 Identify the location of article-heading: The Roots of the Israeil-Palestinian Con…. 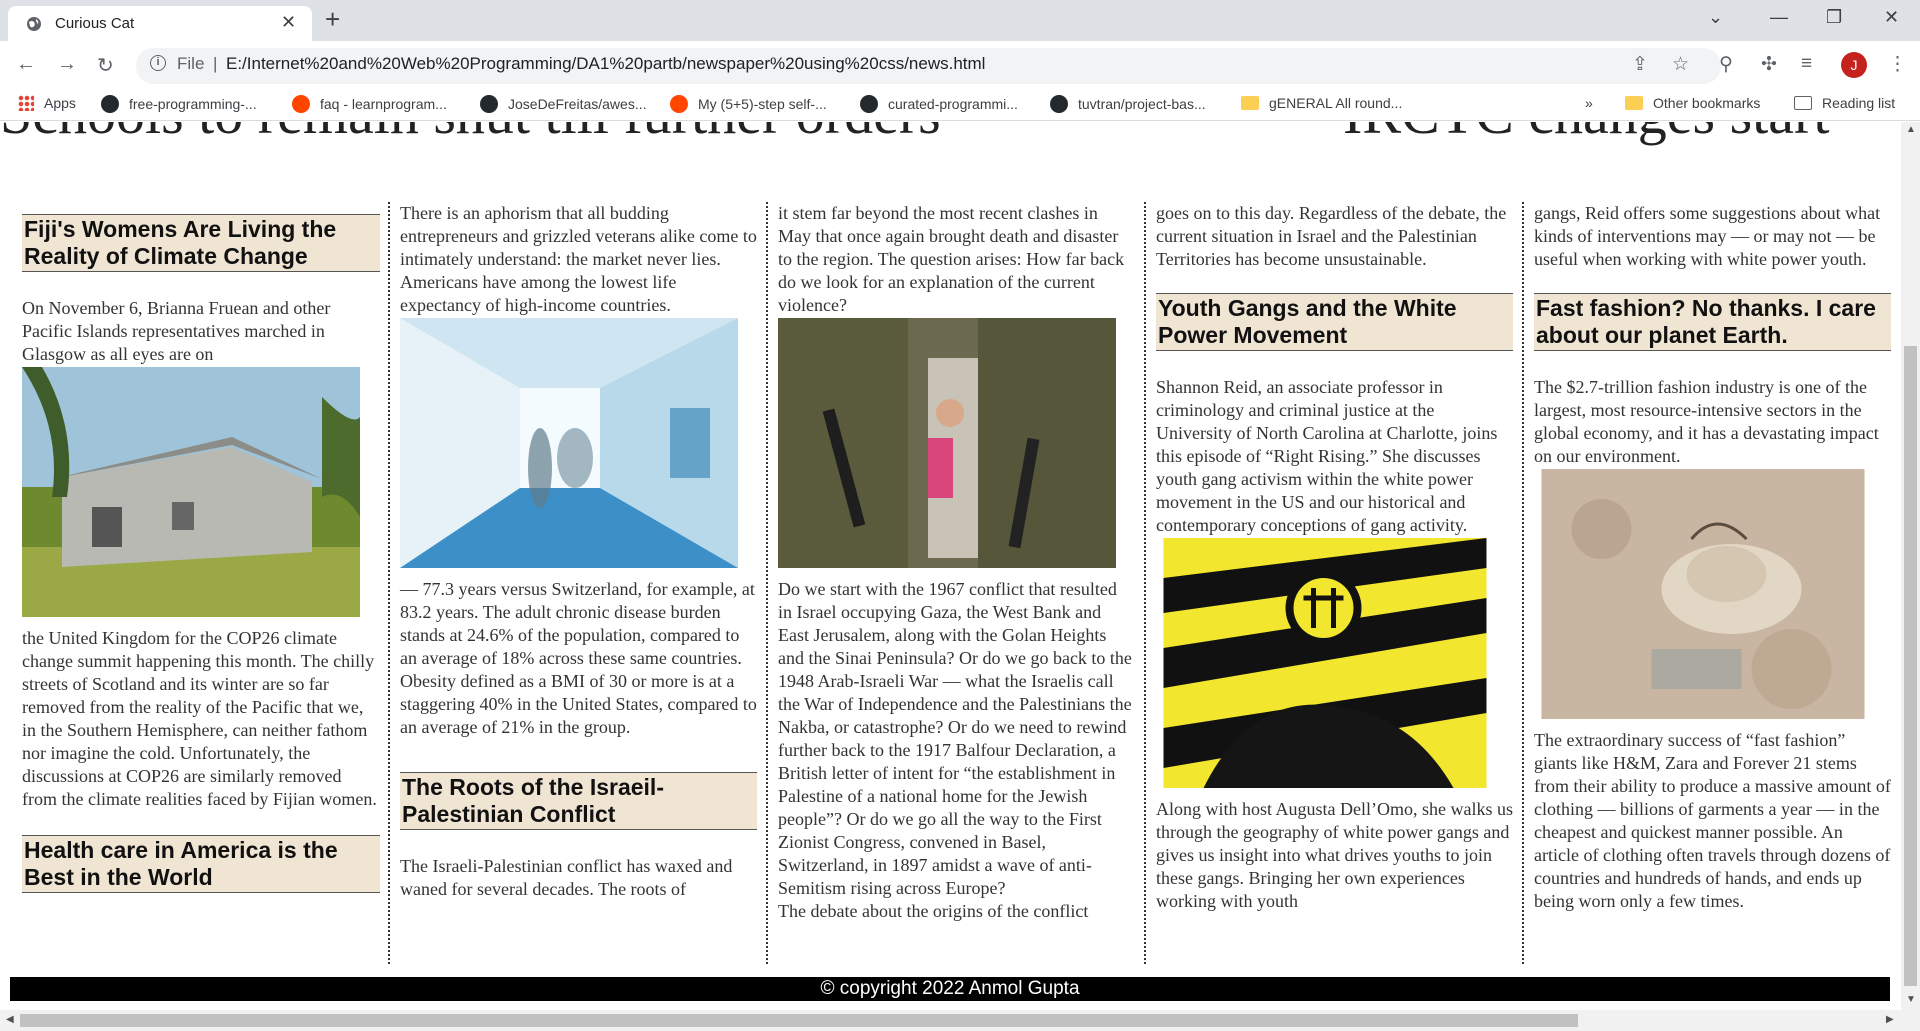
(578, 801).